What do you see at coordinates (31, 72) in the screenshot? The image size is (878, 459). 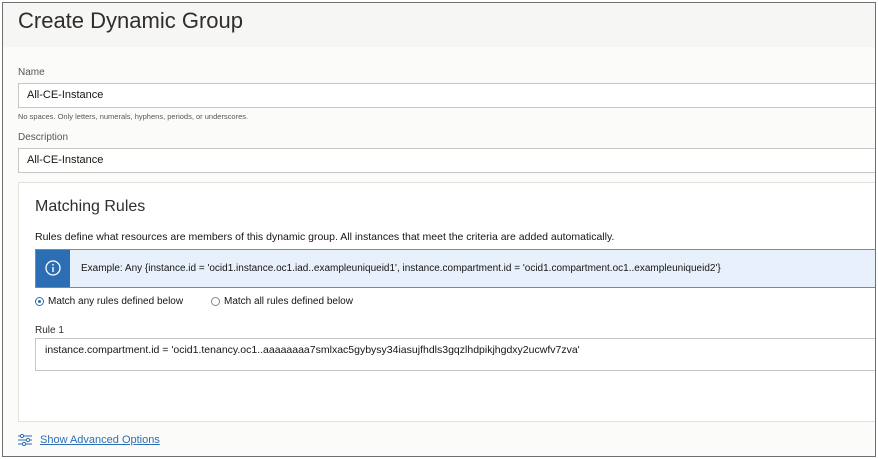 I see `name-label: Name` at bounding box center [31, 72].